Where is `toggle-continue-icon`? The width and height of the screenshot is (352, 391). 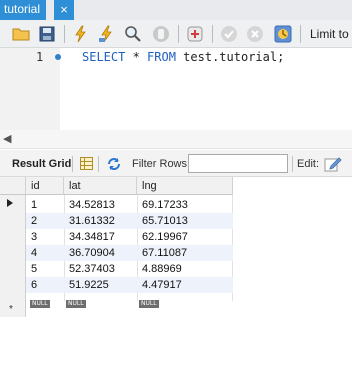 toggle-continue-icon is located at coordinates (195, 34).